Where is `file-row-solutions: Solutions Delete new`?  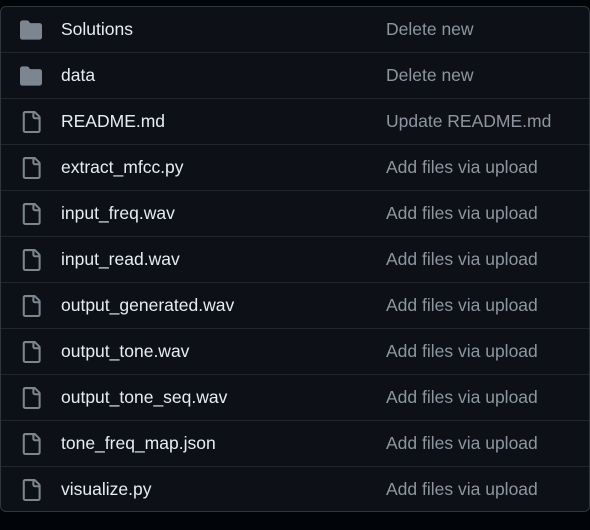 file-row-solutions: Solutions Delete new is located at coordinates (295, 30).